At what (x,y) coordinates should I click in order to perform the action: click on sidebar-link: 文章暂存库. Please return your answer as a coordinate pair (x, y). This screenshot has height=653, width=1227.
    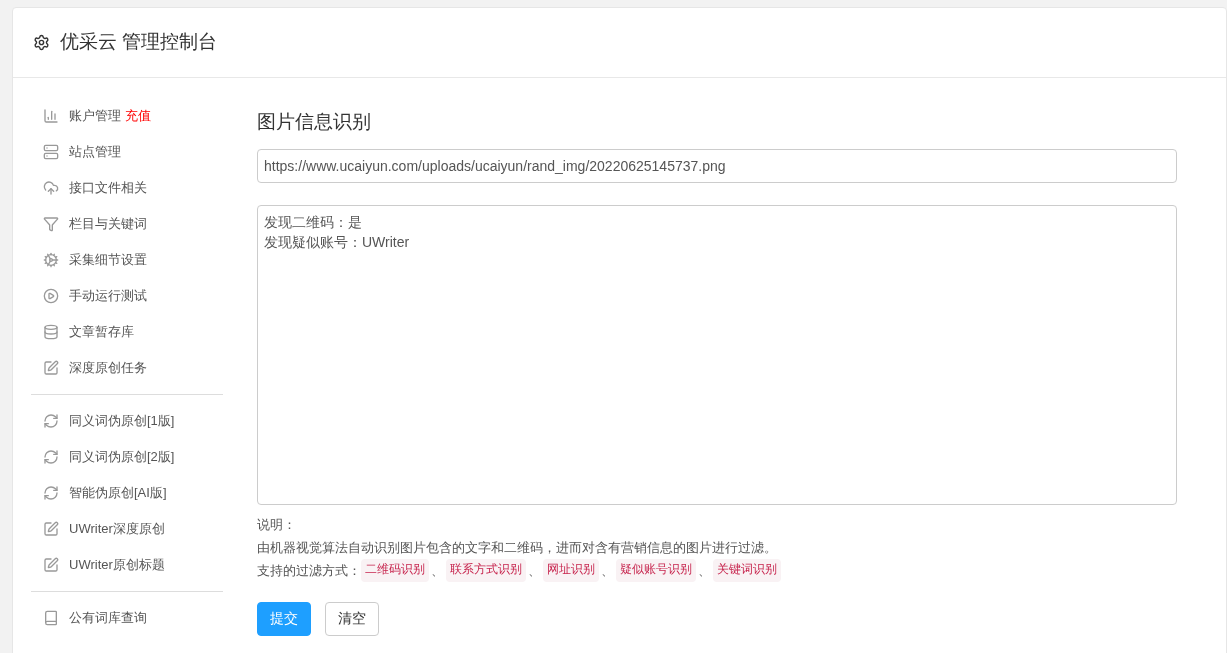
    Looking at the image, I should click on (101, 332).